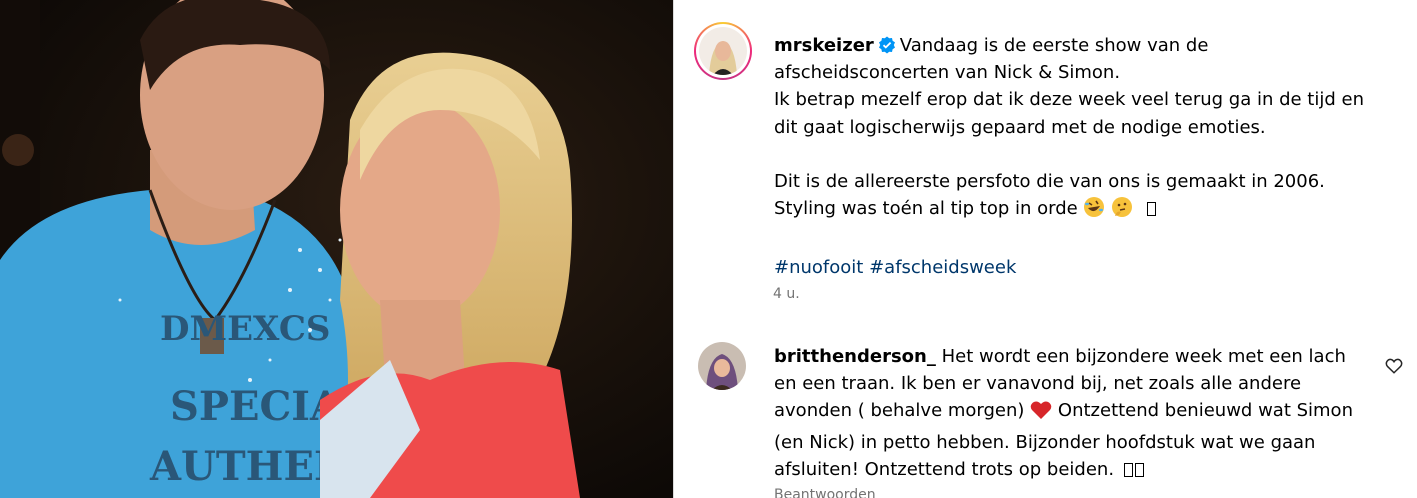 This screenshot has width=1417, height=498. What do you see at coordinates (818, 267) in the screenshot?
I see `hashtag-1: #nuofooit` at bounding box center [818, 267].